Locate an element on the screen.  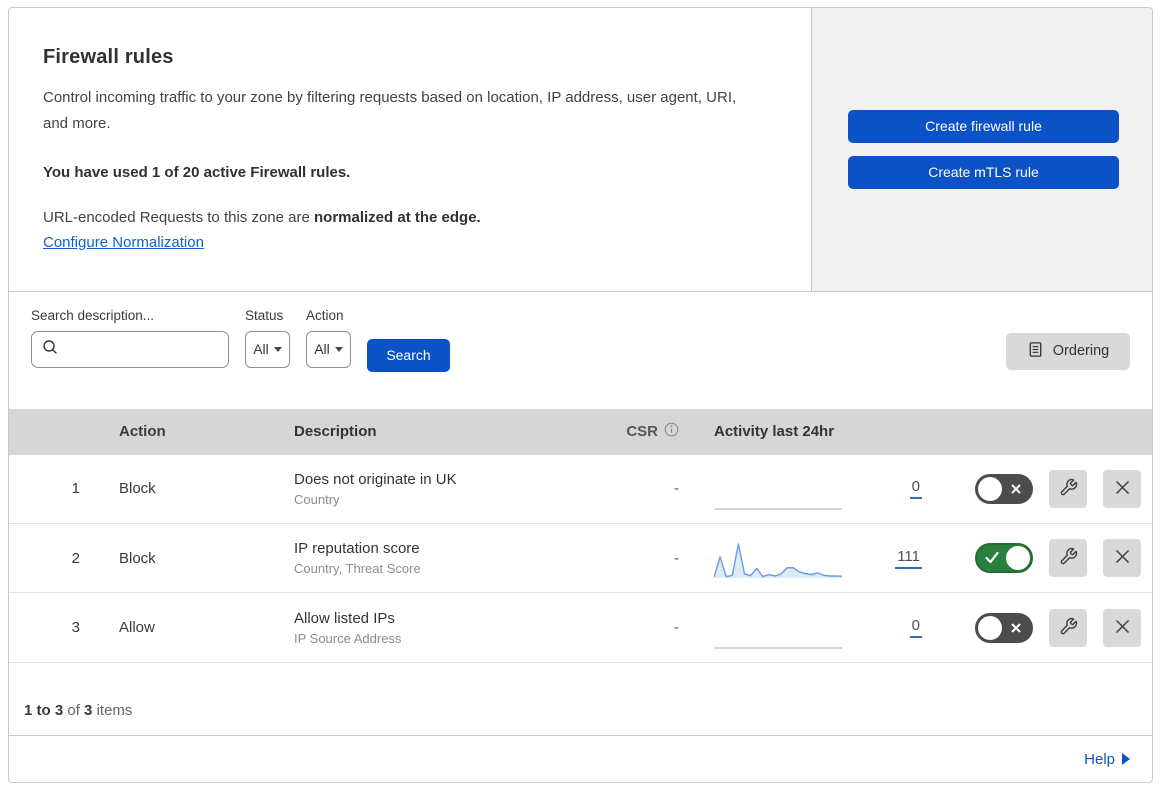
search-button: Search is located at coordinates (408, 355).